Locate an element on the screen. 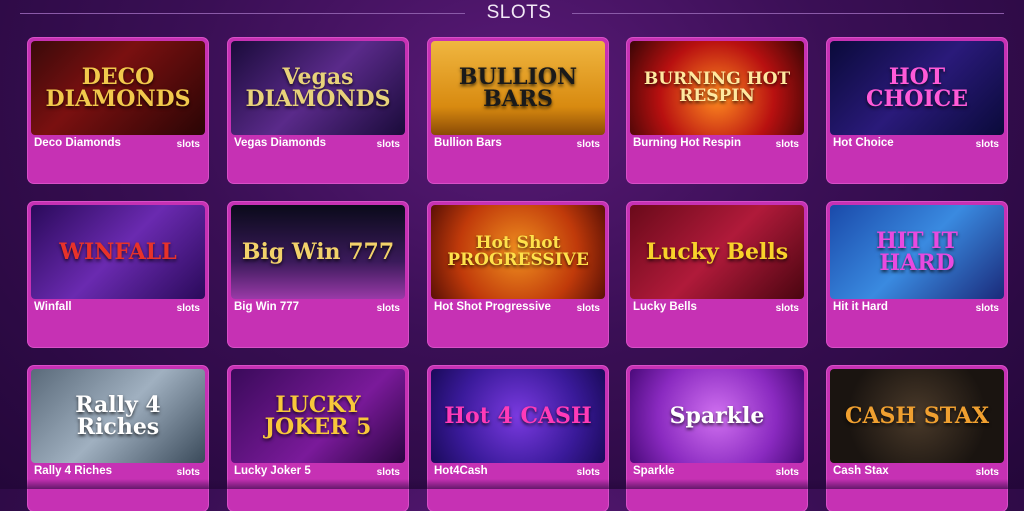  game-logo: HIT IT HARD is located at coordinates (917, 252).